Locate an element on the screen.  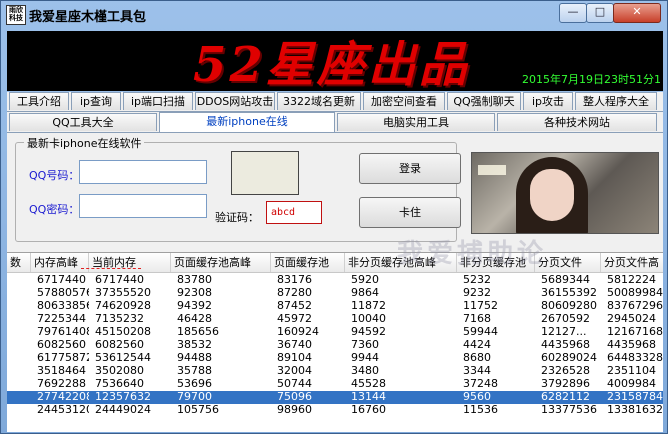
table-cell: 50744 is located at coordinates (294, 384).